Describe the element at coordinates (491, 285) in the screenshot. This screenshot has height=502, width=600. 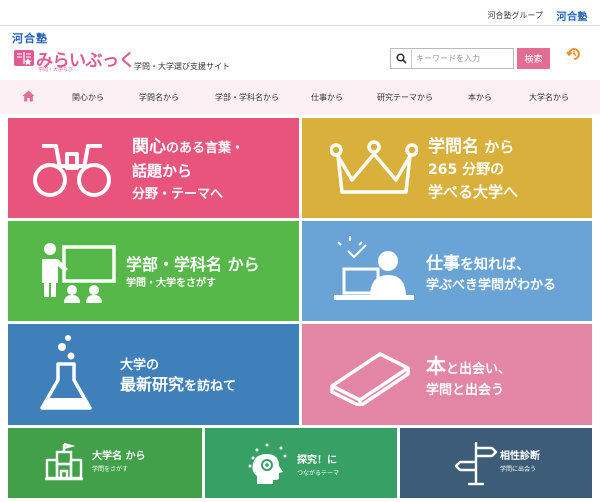
I see `tile-job-line2: 学ぶべき学問がわかる` at that location.